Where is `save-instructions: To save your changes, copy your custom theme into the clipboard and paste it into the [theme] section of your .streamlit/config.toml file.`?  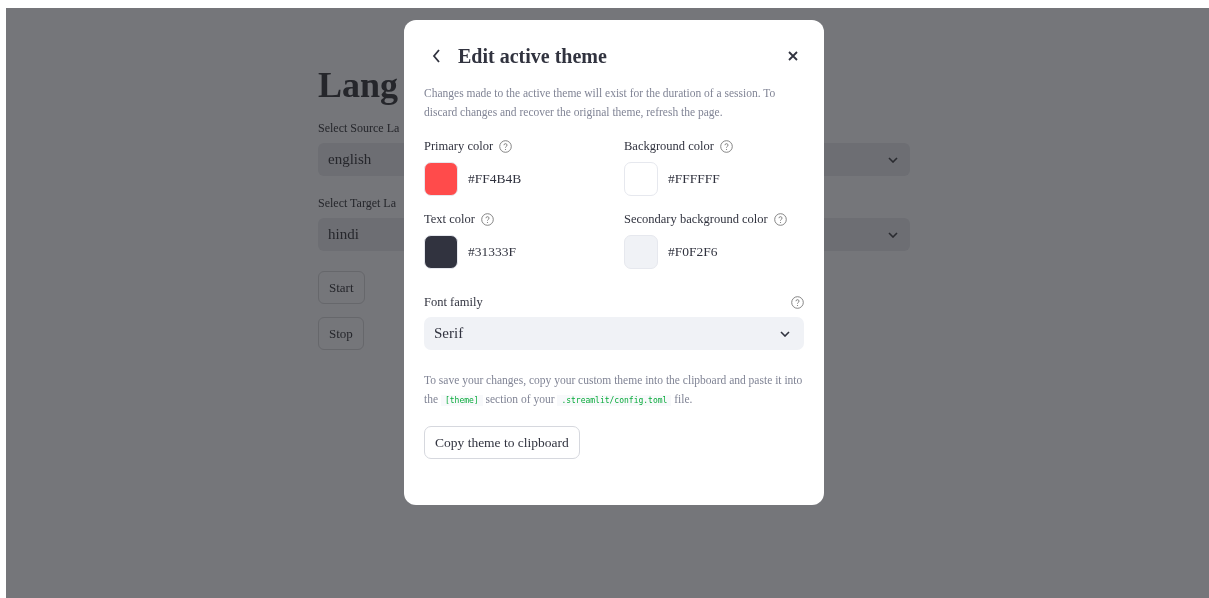 save-instructions: To save your changes, copy your custom theme into the clipboard and paste it into the [theme] section of your .streamlit/config.toml file. is located at coordinates (614, 390).